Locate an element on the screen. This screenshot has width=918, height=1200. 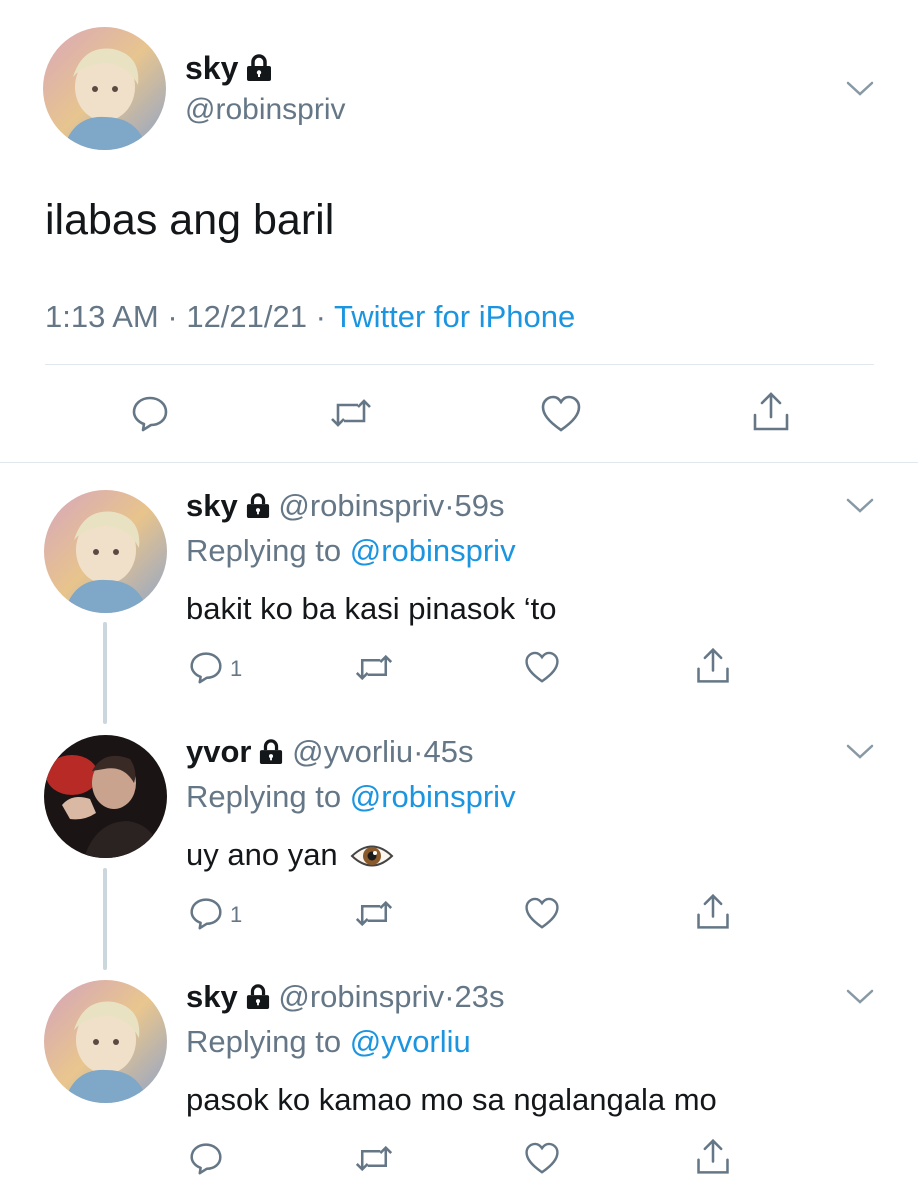
reply-text-content: uy ano yan is located at coordinates (262, 854).